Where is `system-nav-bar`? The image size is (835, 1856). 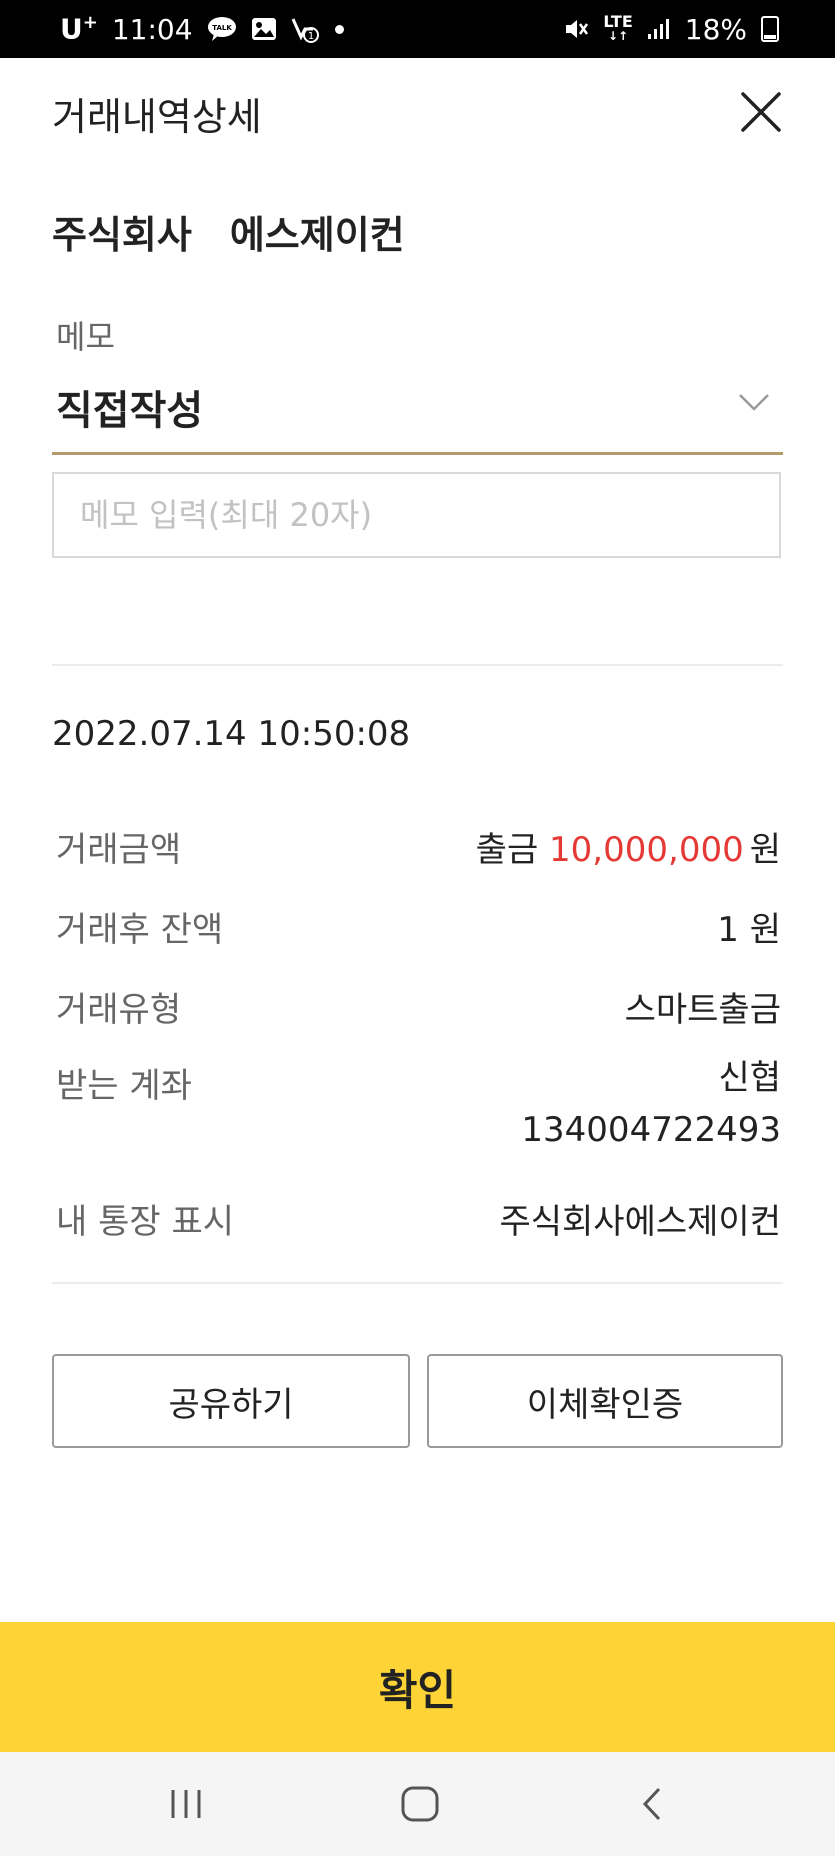 system-nav-bar is located at coordinates (417, 1804).